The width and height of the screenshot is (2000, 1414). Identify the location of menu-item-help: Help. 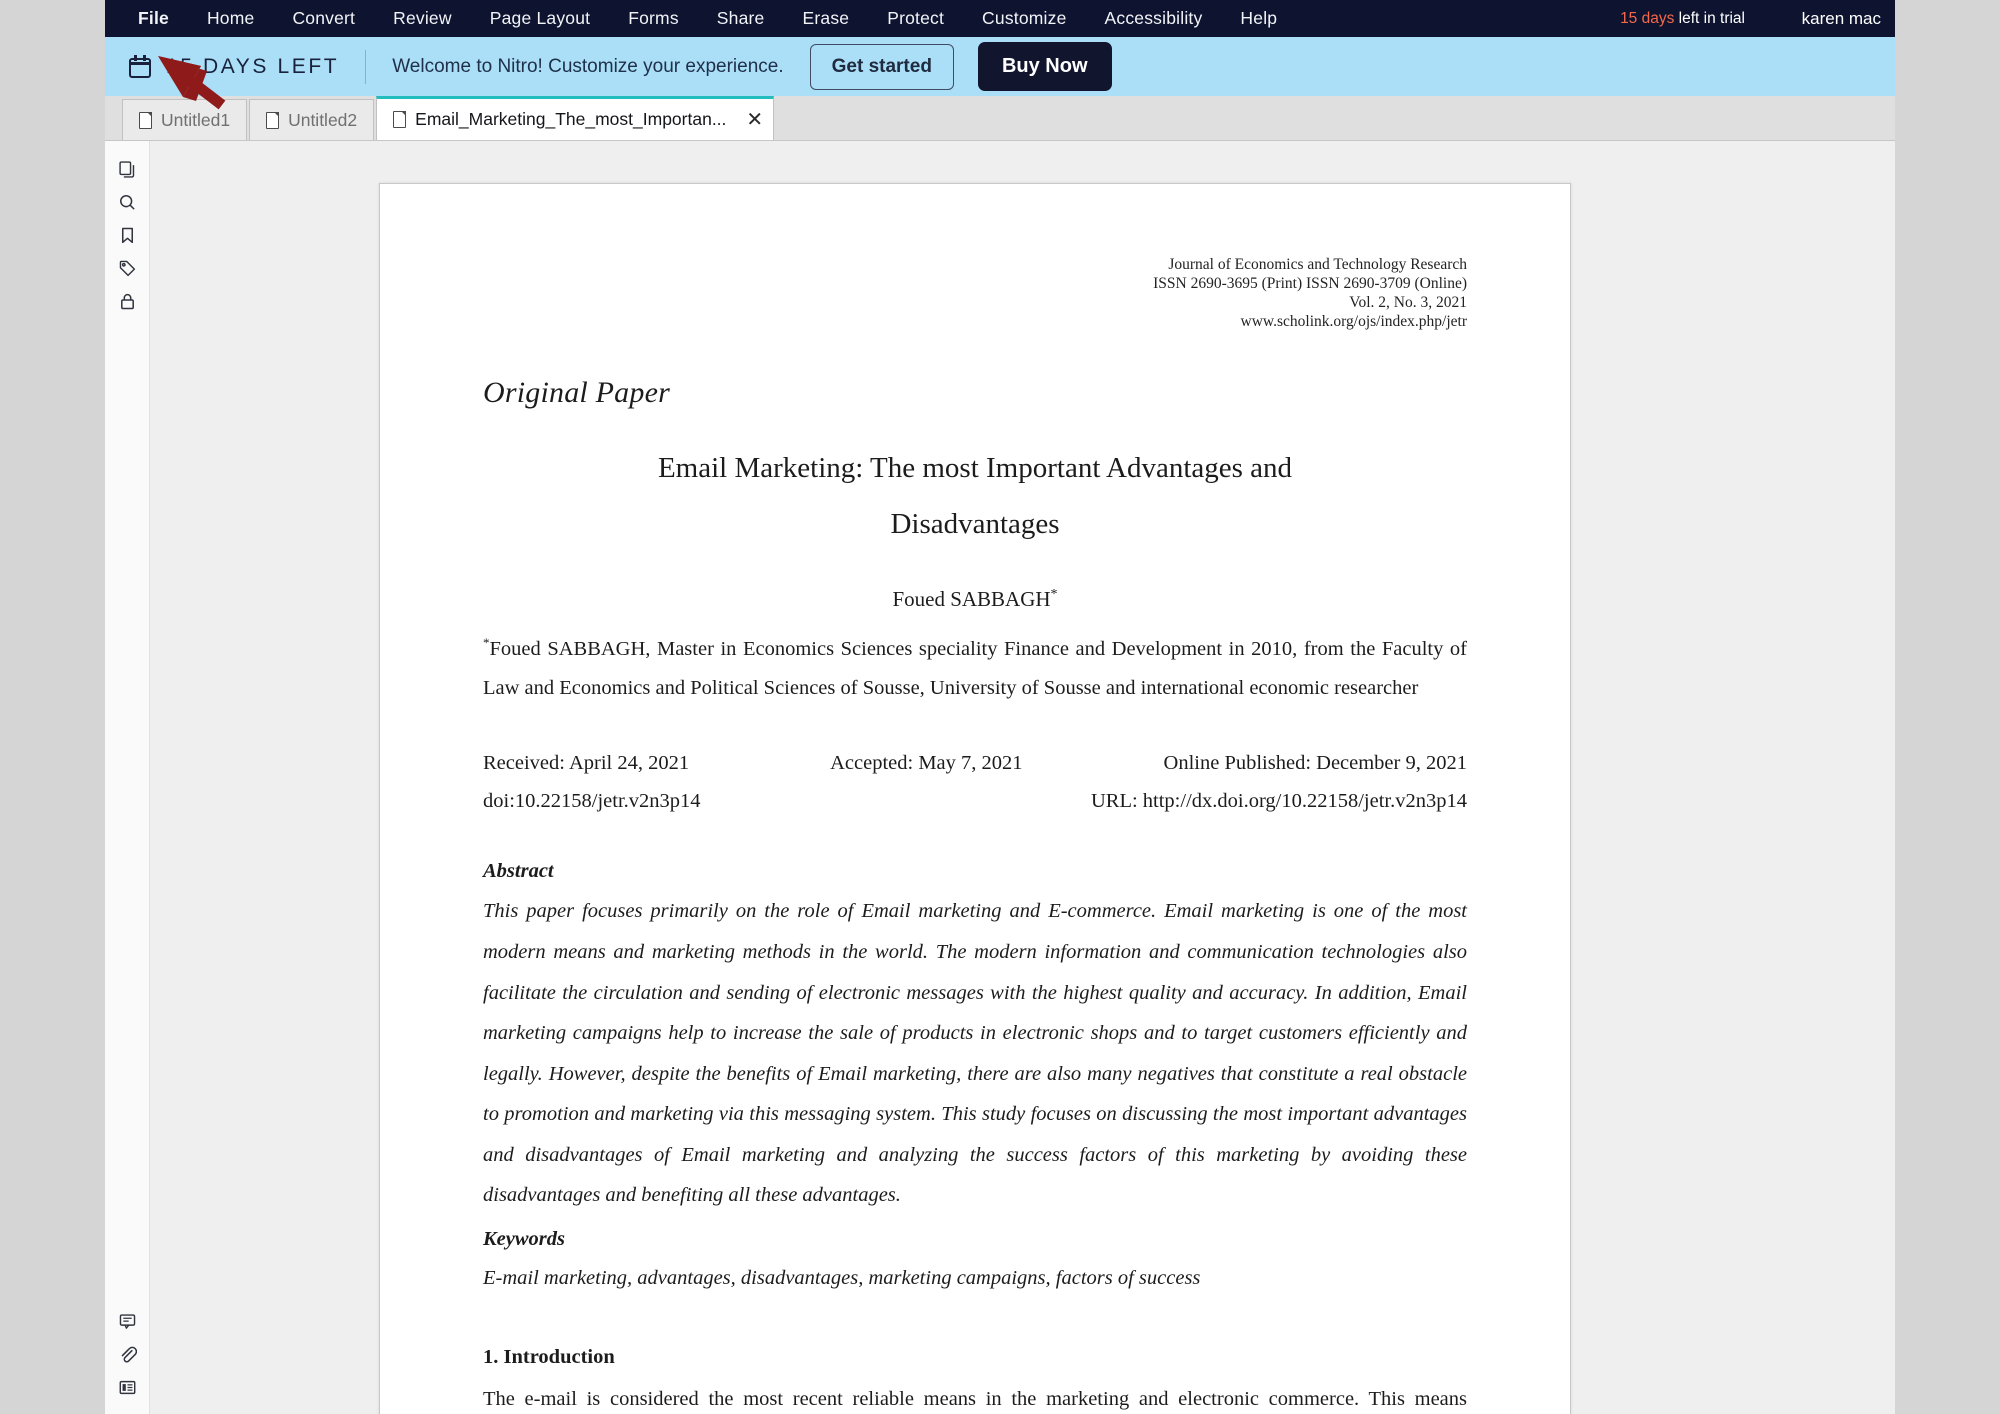
(1258, 18).